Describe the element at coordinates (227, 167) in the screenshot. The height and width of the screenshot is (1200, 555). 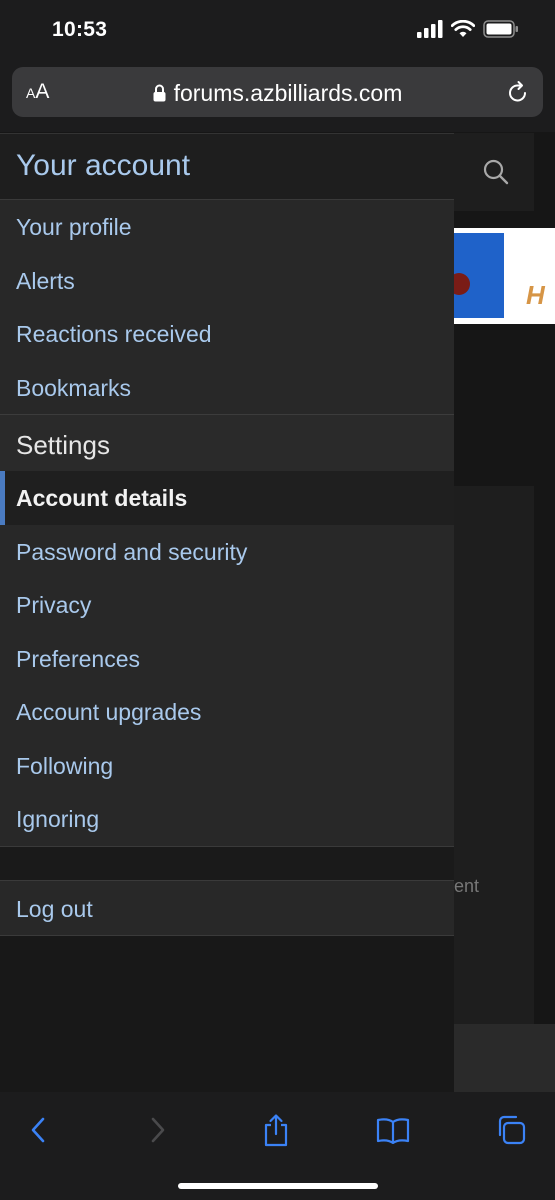
I see `menu-title-bar: Your account` at that location.